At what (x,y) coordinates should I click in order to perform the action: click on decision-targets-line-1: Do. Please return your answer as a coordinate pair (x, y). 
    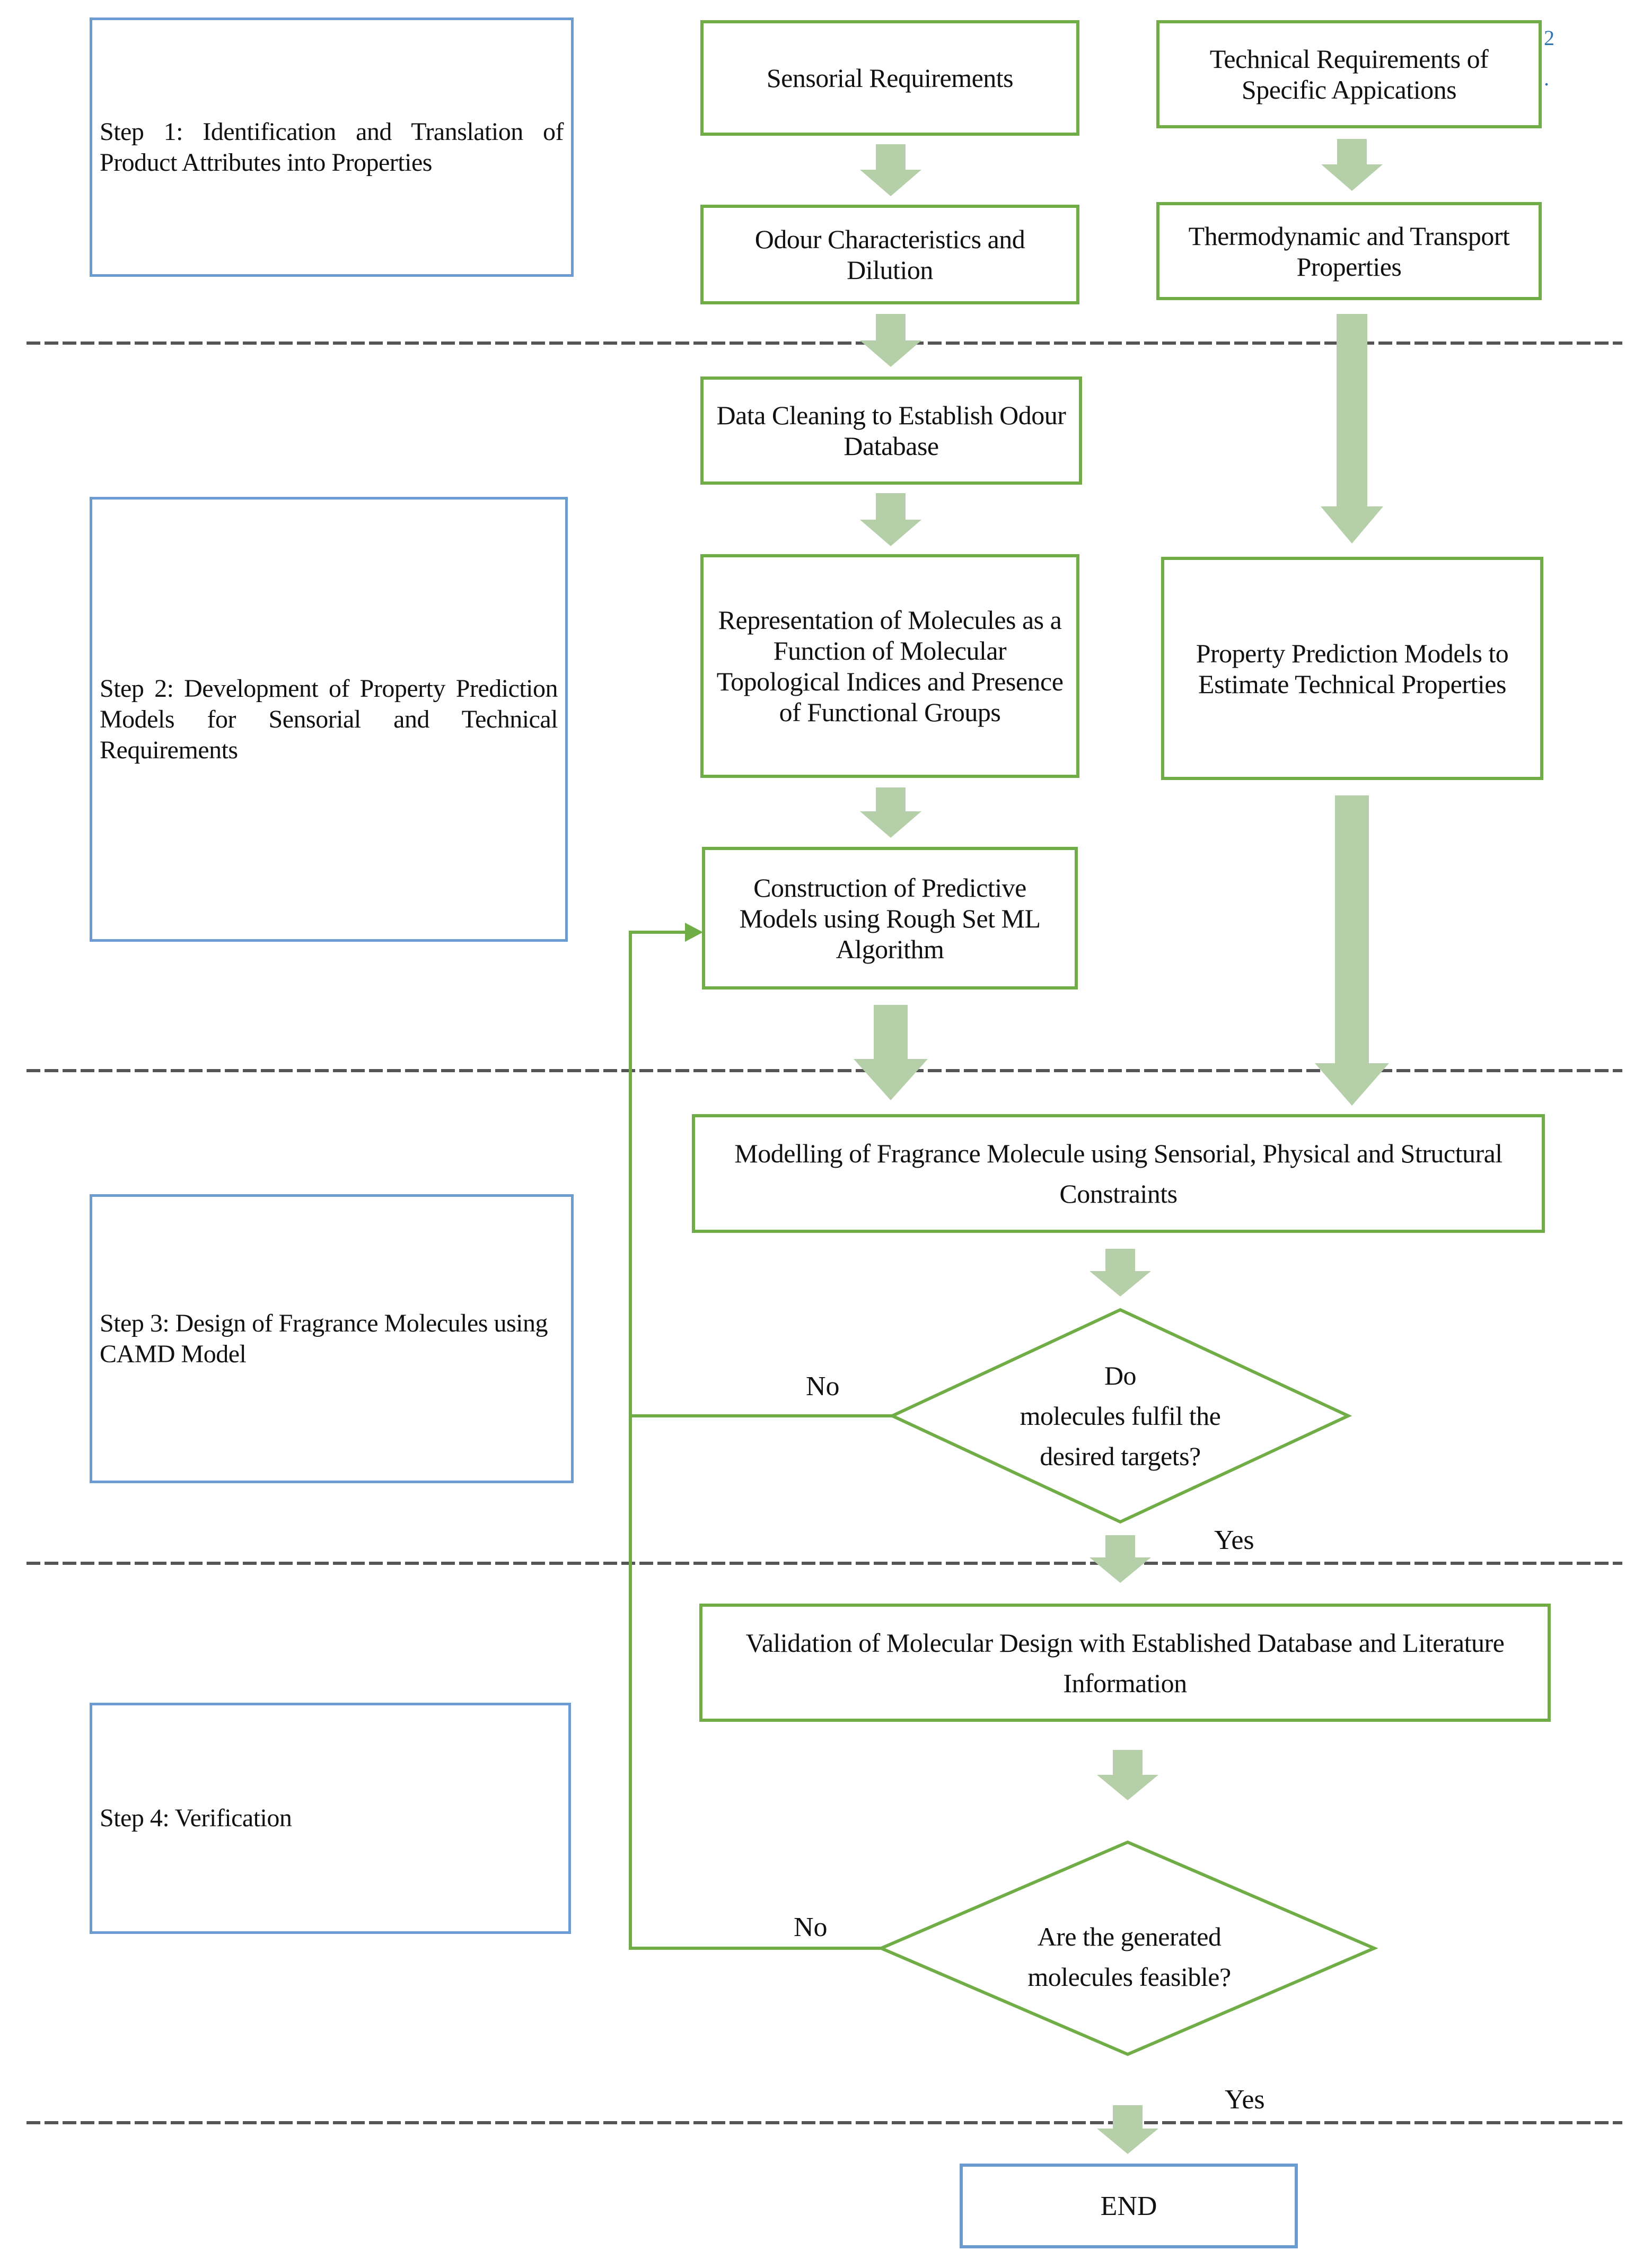
    Looking at the image, I should click on (1121, 1375).